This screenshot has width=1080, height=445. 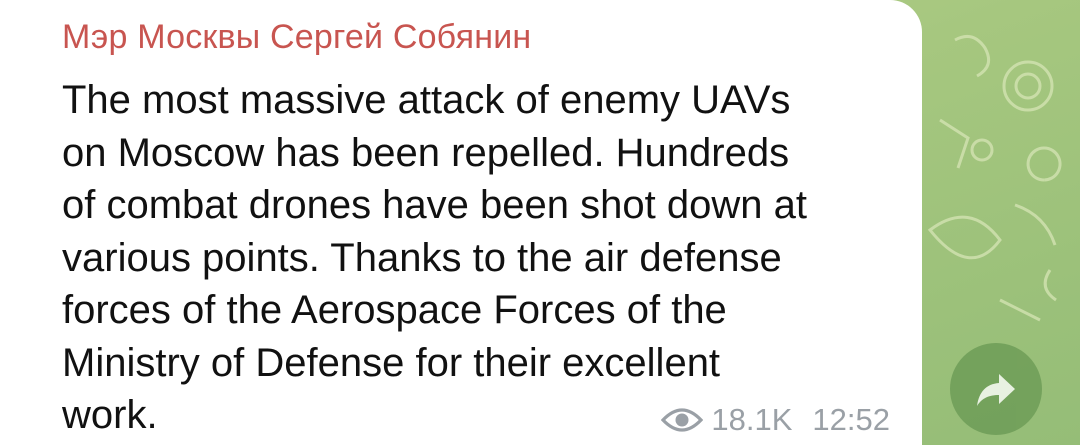 What do you see at coordinates (394, 310) in the screenshot?
I see `message-line: forces of the Aerospace Forces of the` at bounding box center [394, 310].